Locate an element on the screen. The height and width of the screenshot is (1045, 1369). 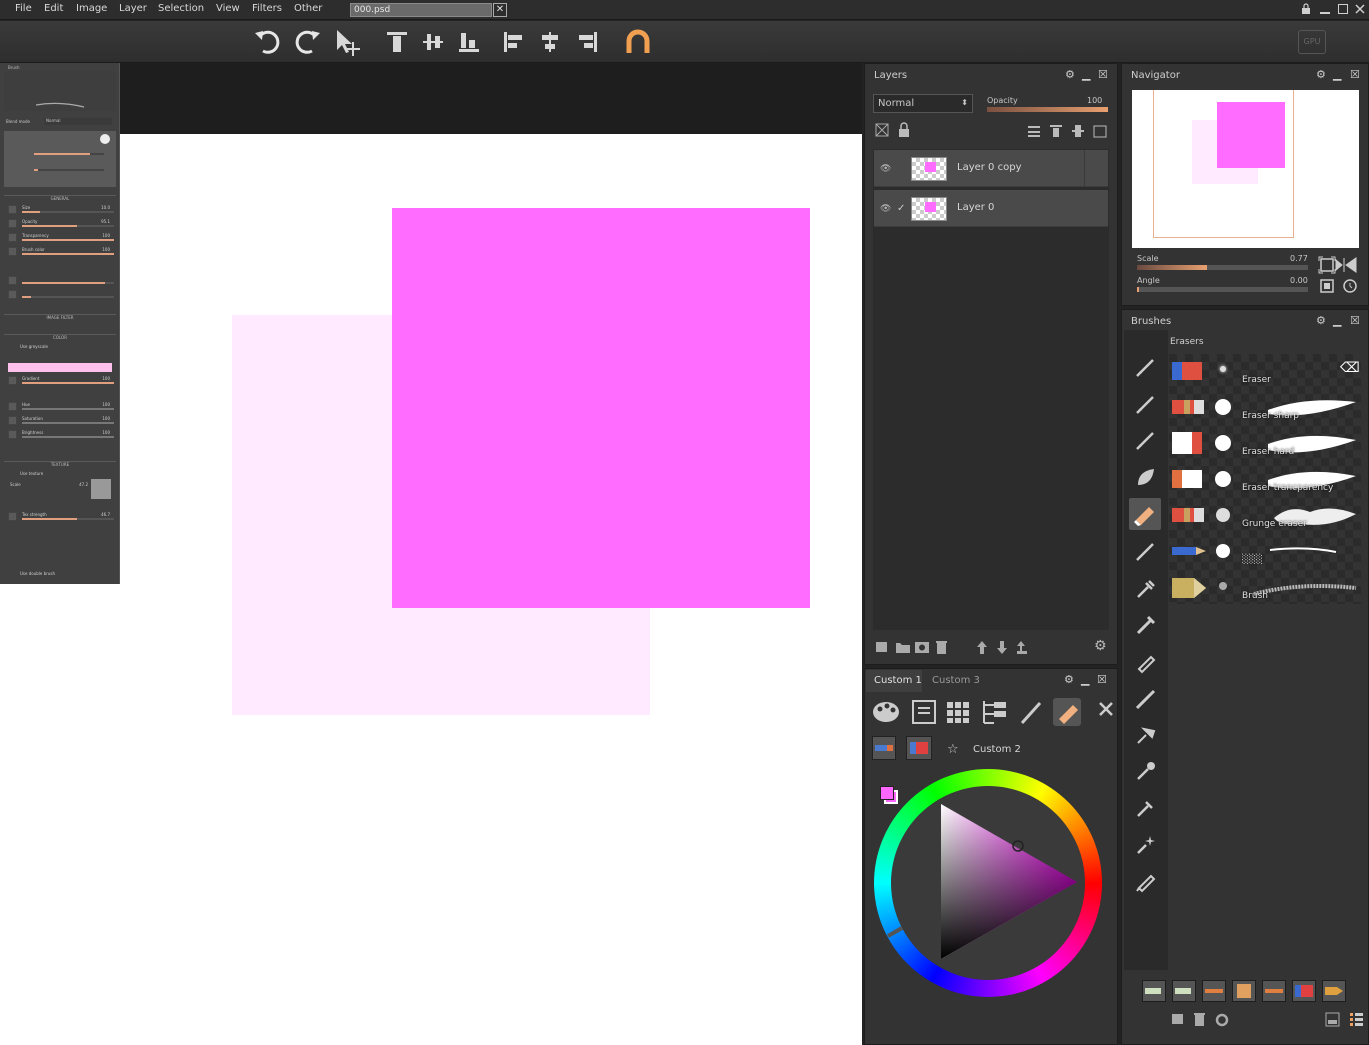
navigator-view-icons is located at coordinates (1339, 276).